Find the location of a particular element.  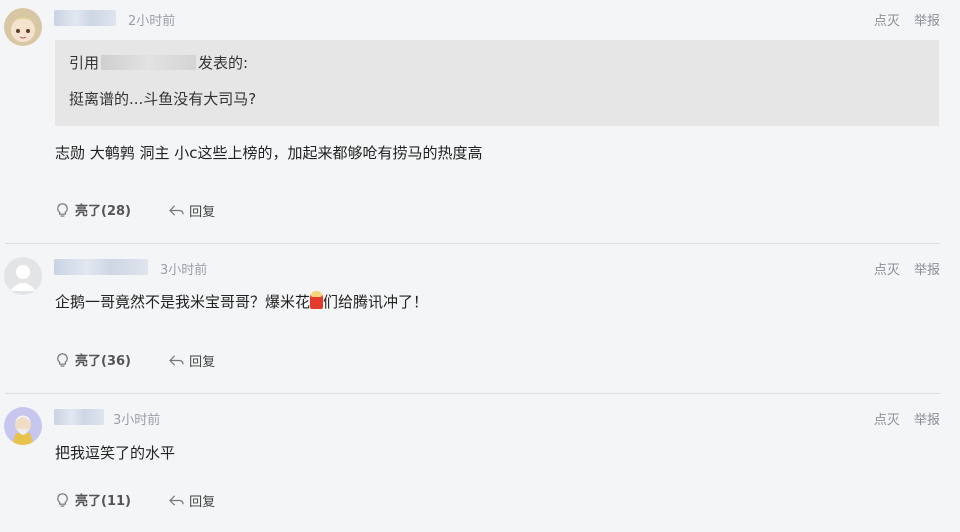

comment-text-part: 们给腾讯冲了！ is located at coordinates (376, 302).